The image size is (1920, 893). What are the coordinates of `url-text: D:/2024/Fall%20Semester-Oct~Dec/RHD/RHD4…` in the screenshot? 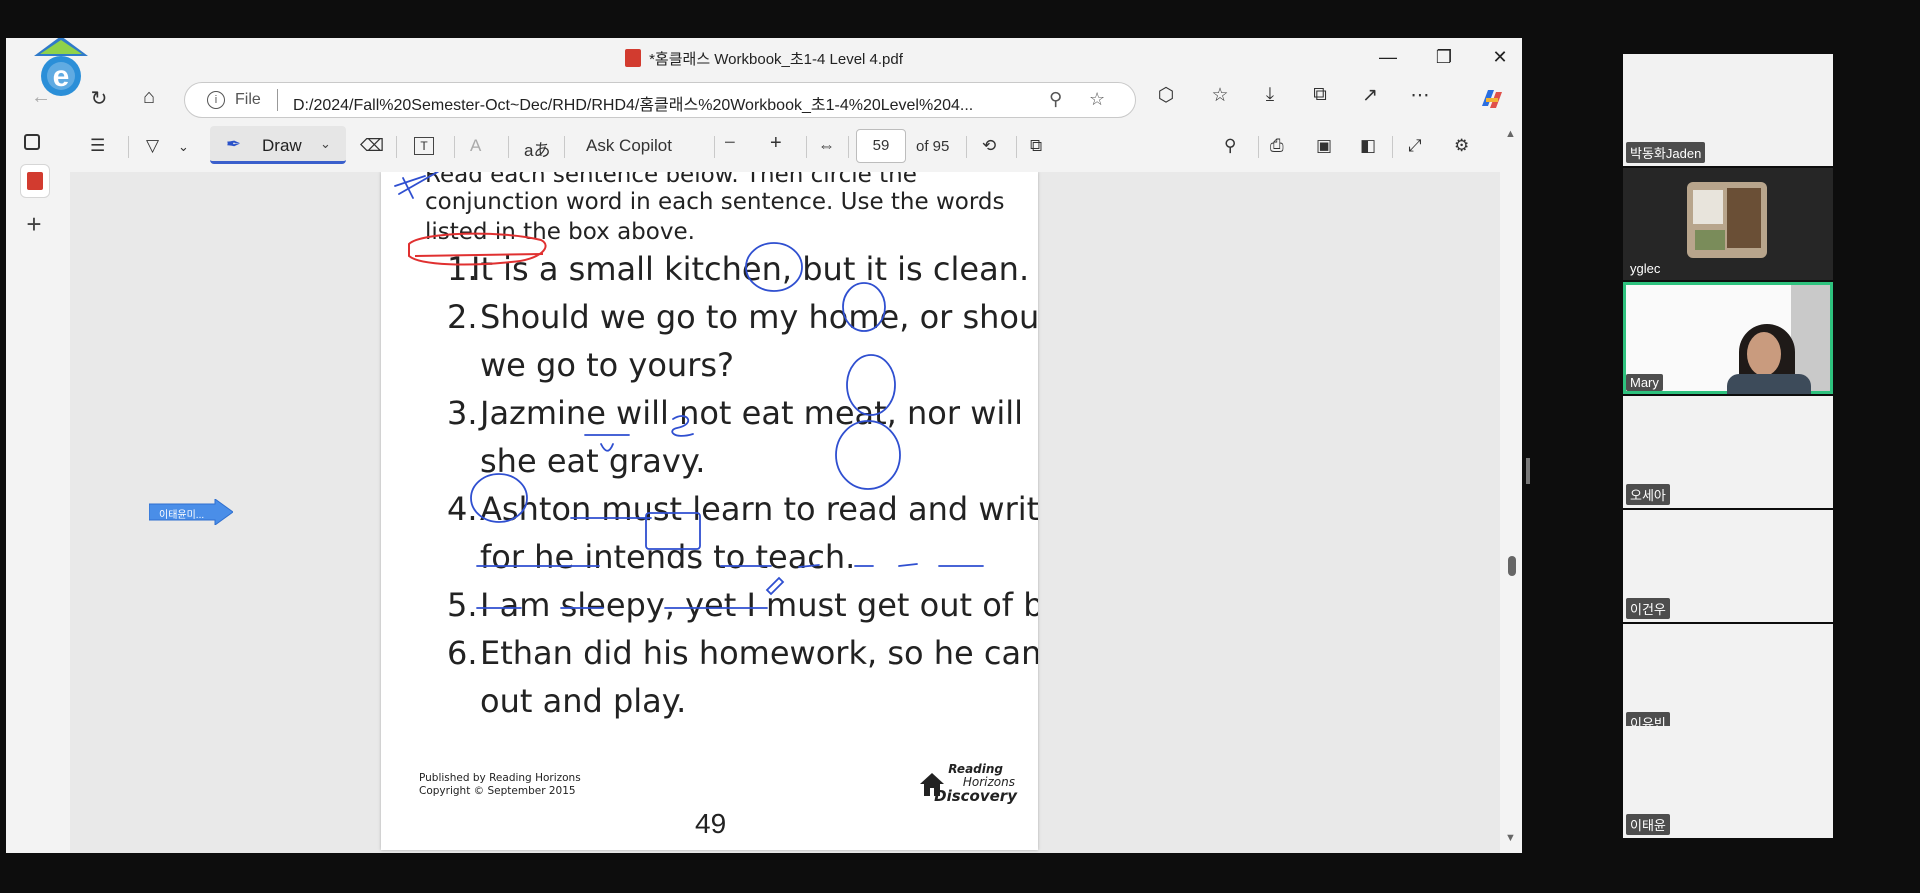 It's located at (633, 103).